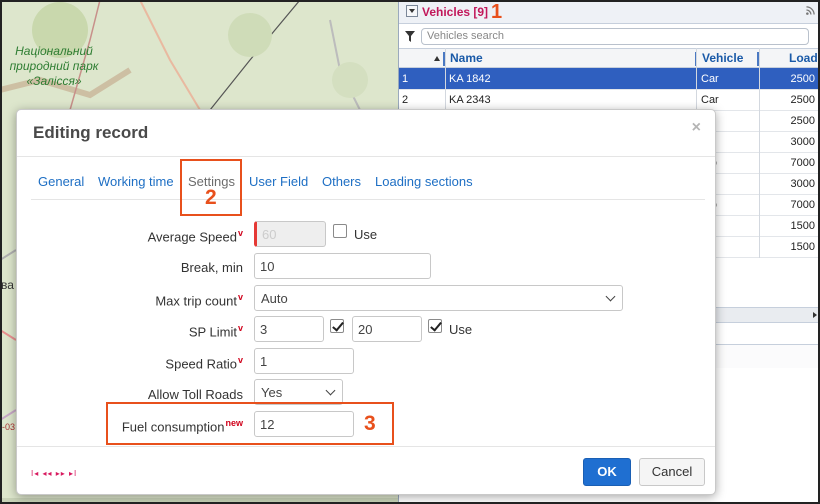 The height and width of the screenshot is (504, 820). What do you see at coordinates (278, 181) in the screenshot?
I see `tab-user-field: User Field` at bounding box center [278, 181].